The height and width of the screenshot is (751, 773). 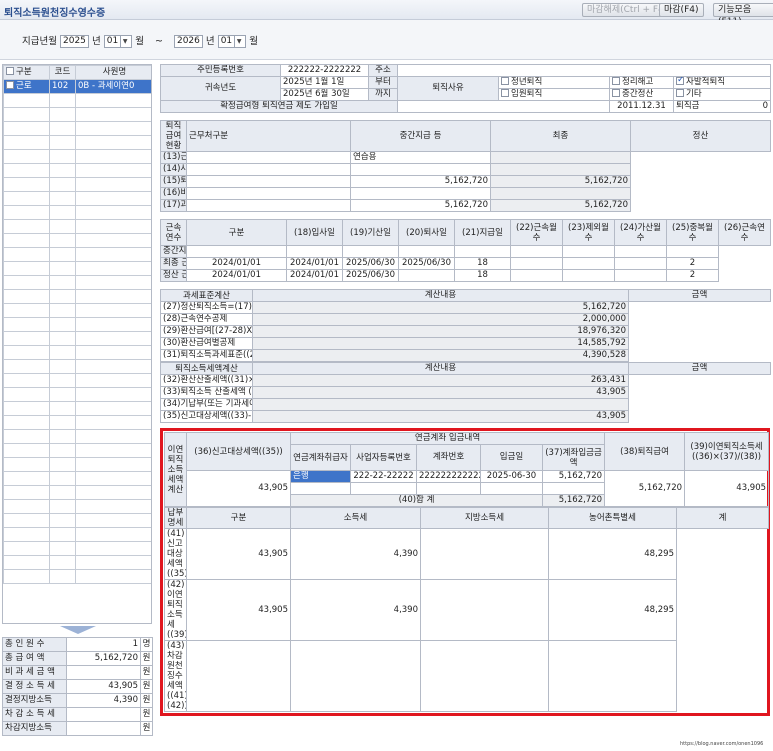 I want to click on cell: 18, so click(x=482, y=263).